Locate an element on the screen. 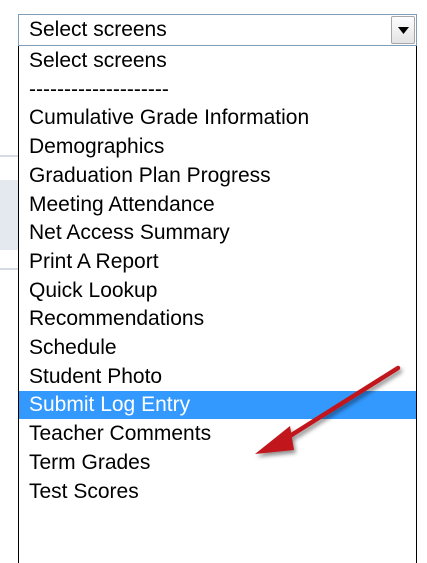  screen-select-value: Select screens is located at coordinates (98, 29).